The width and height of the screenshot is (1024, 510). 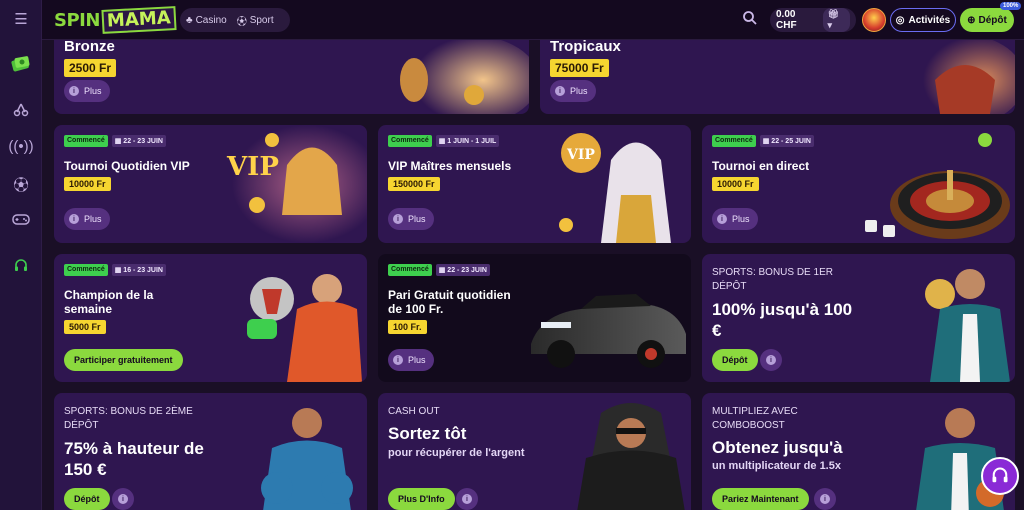 What do you see at coordinates (21, 146) in the screenshot?
I see `live-broadcast-icon: ((•))` at bounding box center [21, 146].